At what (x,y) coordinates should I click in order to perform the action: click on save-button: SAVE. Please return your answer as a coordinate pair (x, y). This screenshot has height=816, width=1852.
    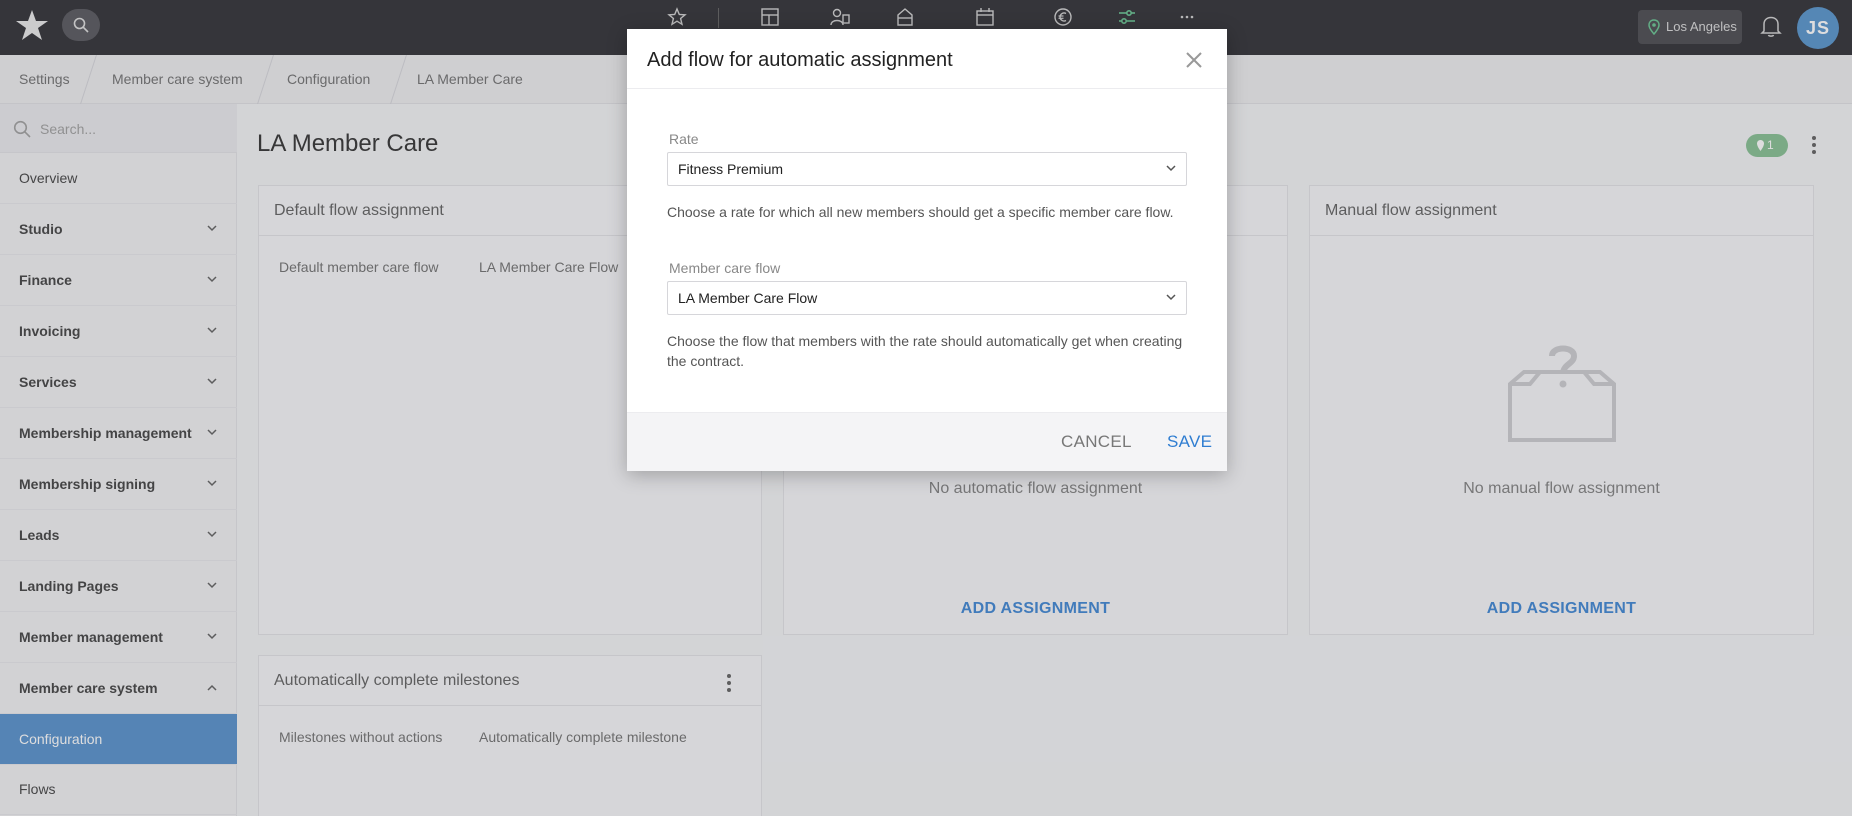
    Looking at the image, I should click on (1189, 442).